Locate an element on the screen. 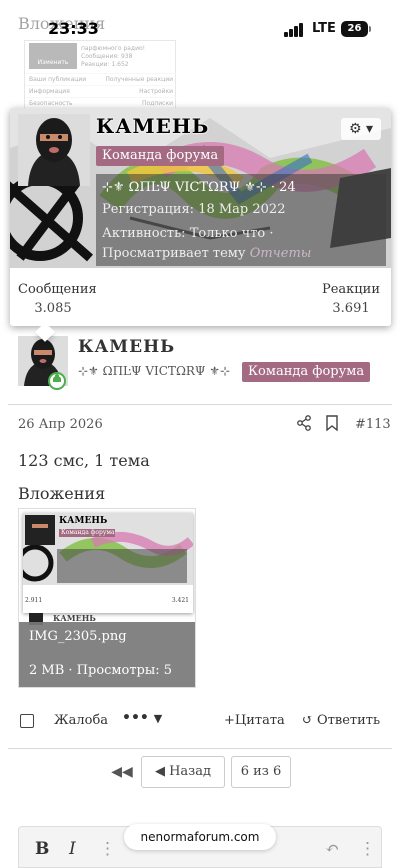 The height and width of the screenshot is (868, 400). mini-line: парфюмного радио! is located at coordinates (113, 48).